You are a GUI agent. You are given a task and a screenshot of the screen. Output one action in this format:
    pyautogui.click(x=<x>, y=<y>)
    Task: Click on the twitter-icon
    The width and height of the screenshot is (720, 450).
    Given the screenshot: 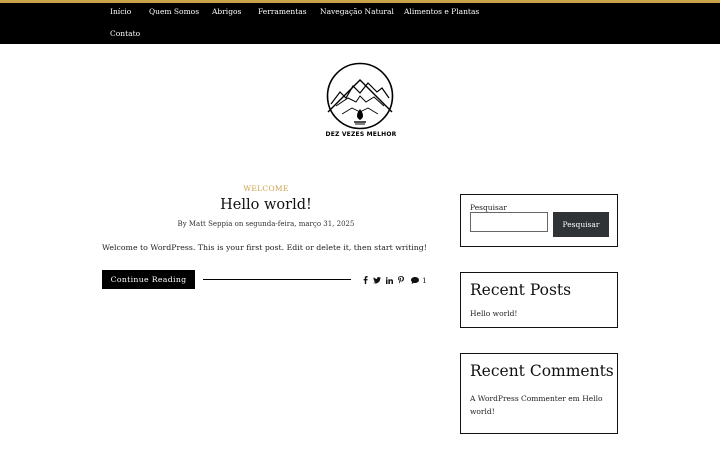 What is the action you would take?
    pyautogui.click(x=377, y=280)
    